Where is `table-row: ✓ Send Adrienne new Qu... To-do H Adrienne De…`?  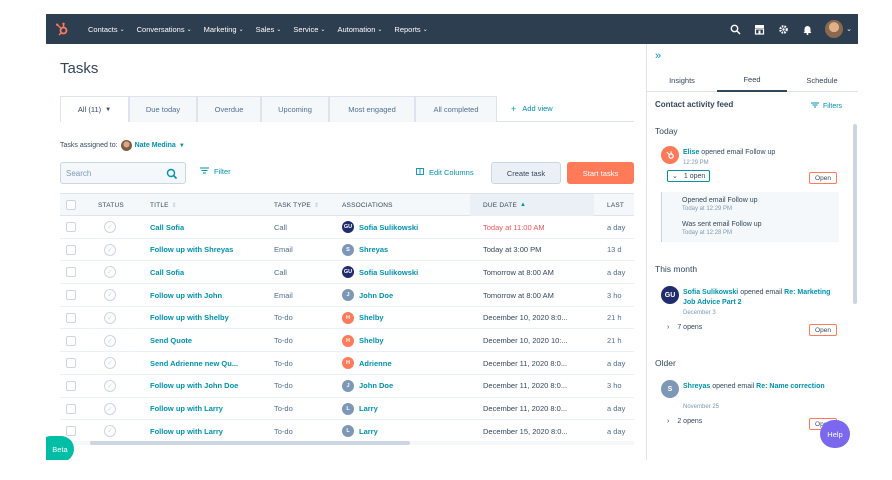 table-row: ✓ Send Adrienne new Qu... To-do H Adrienne De… is located at coordinates (347, 363).